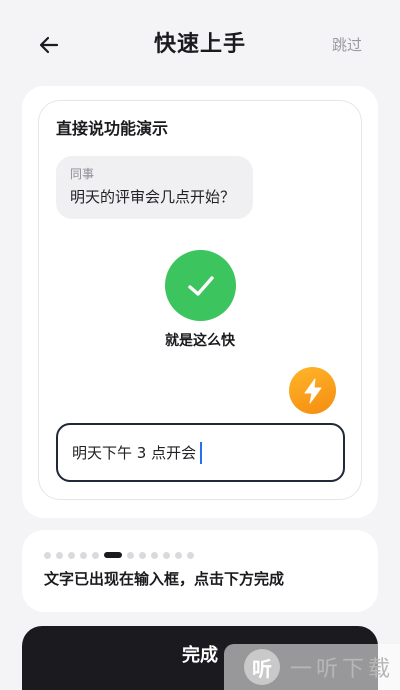 This screenshot has width=400, height=690. I want to click on watermark-text: 一听下载, so click(342, 669).